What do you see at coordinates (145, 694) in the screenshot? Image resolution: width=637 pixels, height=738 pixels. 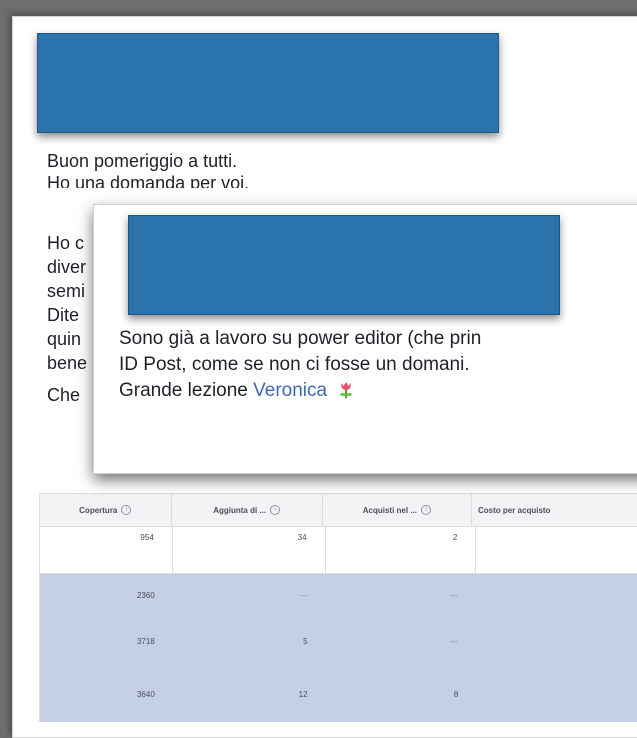 I see `cell-copertura: 3640` at bounding box center [145, 694].